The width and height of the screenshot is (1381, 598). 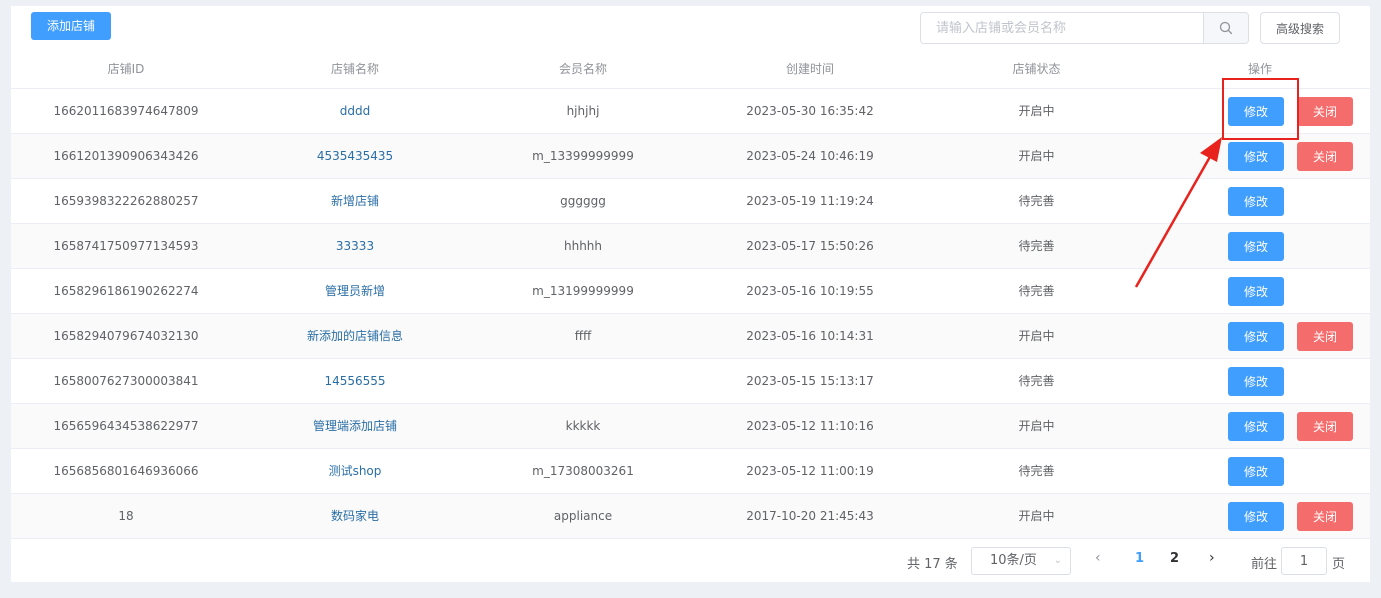 I want to click on search-button, so click(x=1225, y=28).